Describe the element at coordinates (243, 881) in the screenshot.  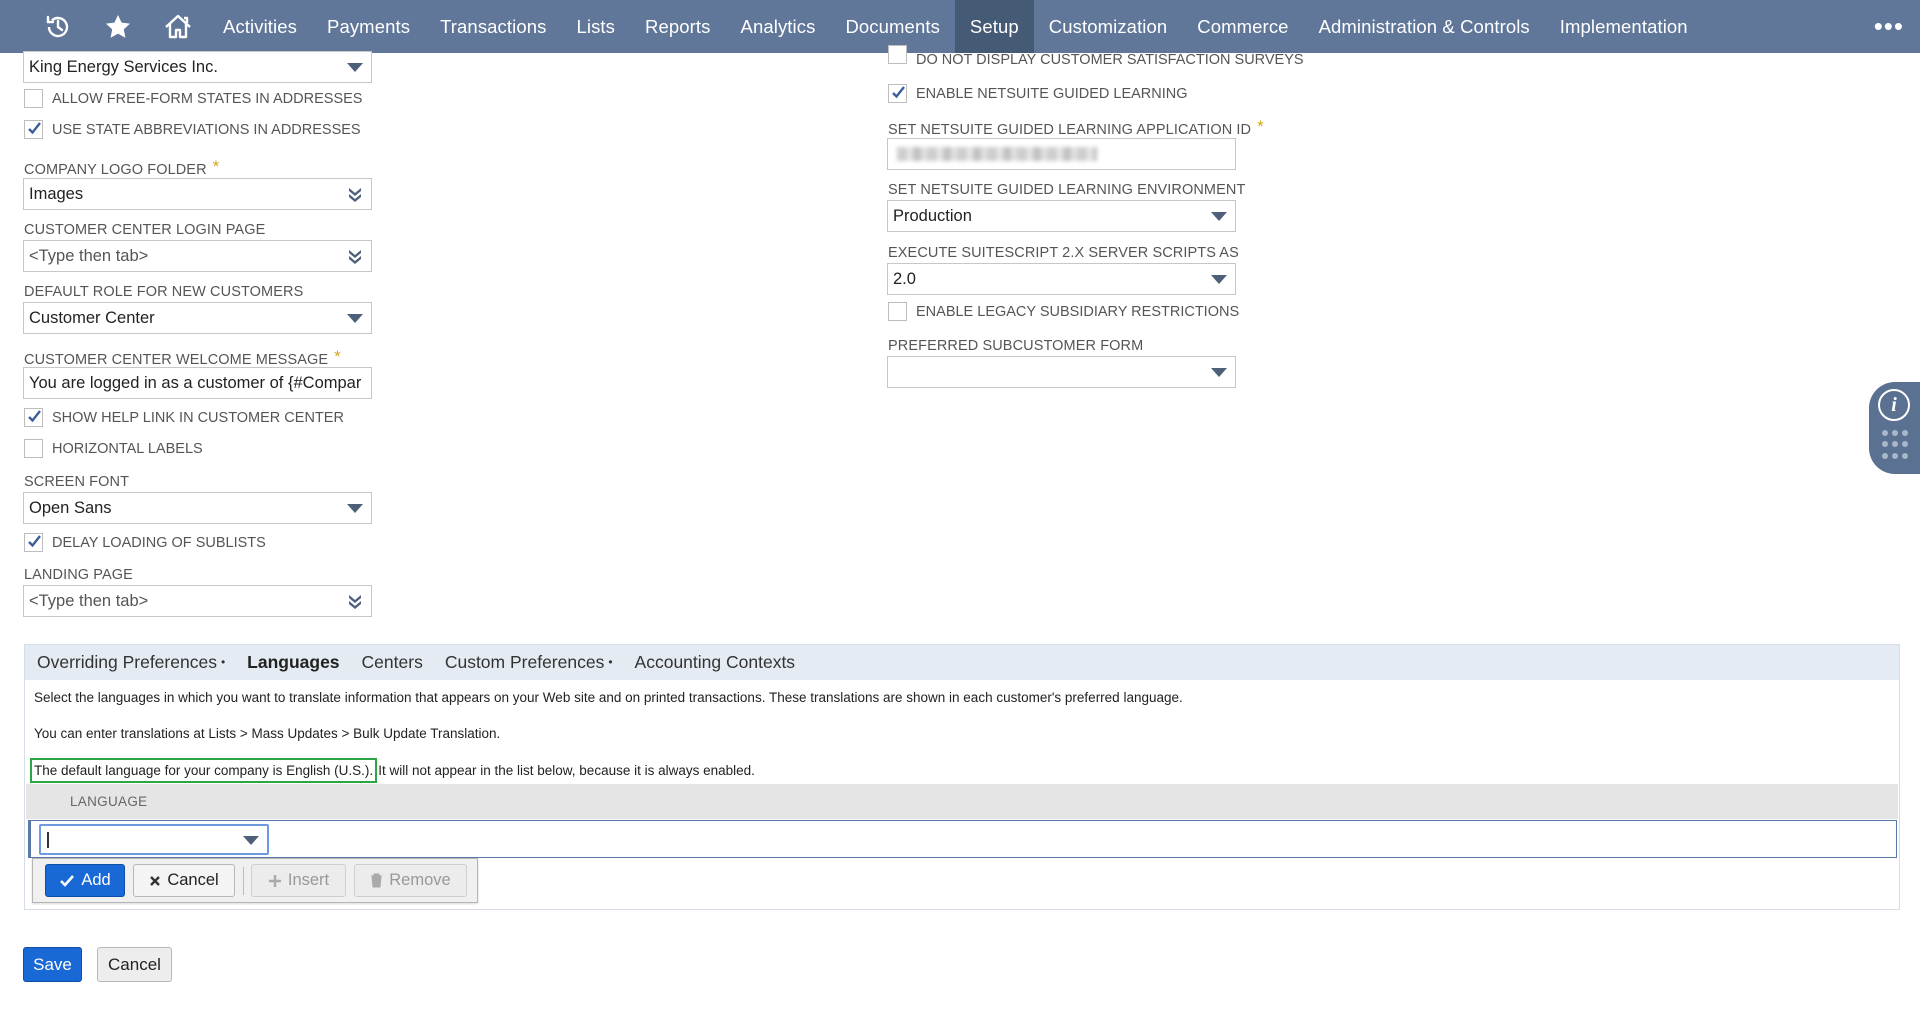
I see `button-separator` at that location.